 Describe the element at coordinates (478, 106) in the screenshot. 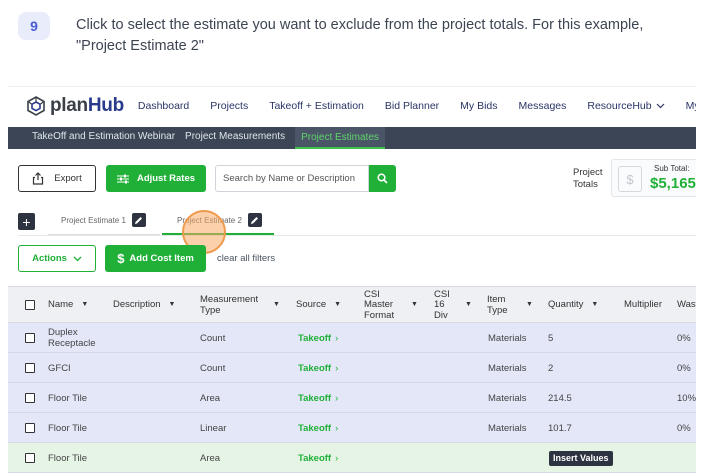

I see `nav-my-bids: My Bids` at that location.